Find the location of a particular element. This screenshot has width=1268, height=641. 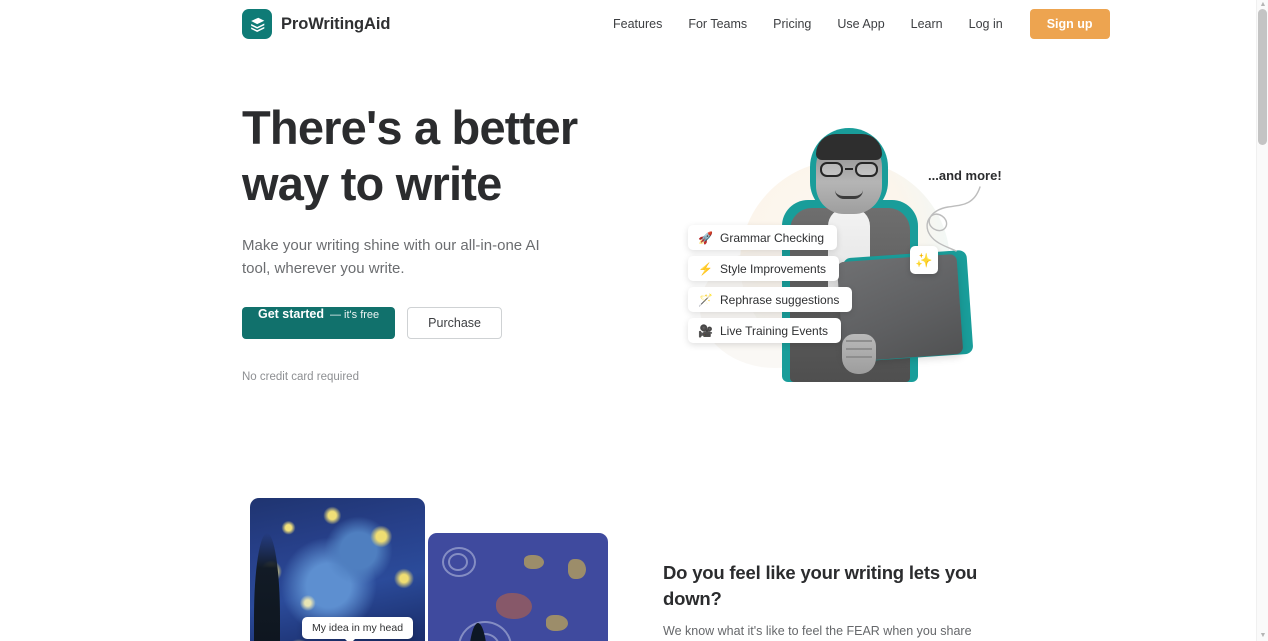

lightning-bolt-icon: ⚡ is located at coordinates (705, 268).